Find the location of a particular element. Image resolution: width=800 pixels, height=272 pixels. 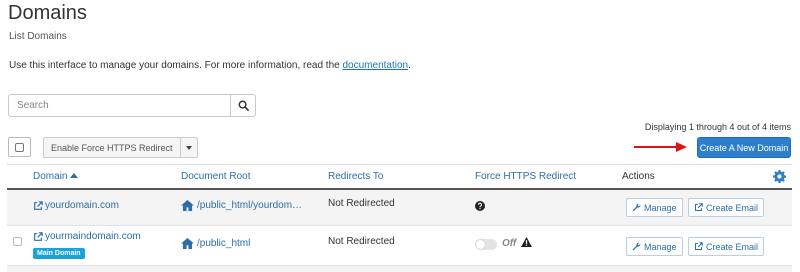

main-domain-badge: Main Domain is located at coordinates (59, 253).